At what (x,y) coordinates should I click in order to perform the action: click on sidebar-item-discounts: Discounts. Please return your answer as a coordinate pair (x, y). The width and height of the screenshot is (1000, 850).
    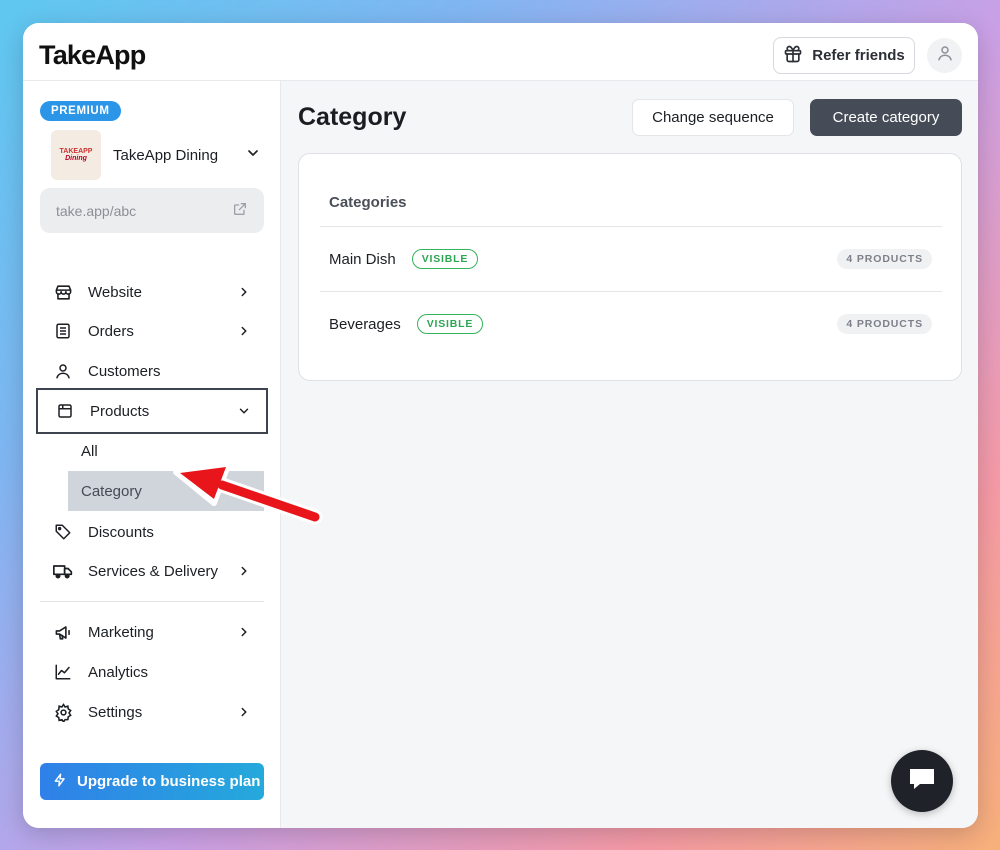
    Looking at the image, I should click on (152, 532).